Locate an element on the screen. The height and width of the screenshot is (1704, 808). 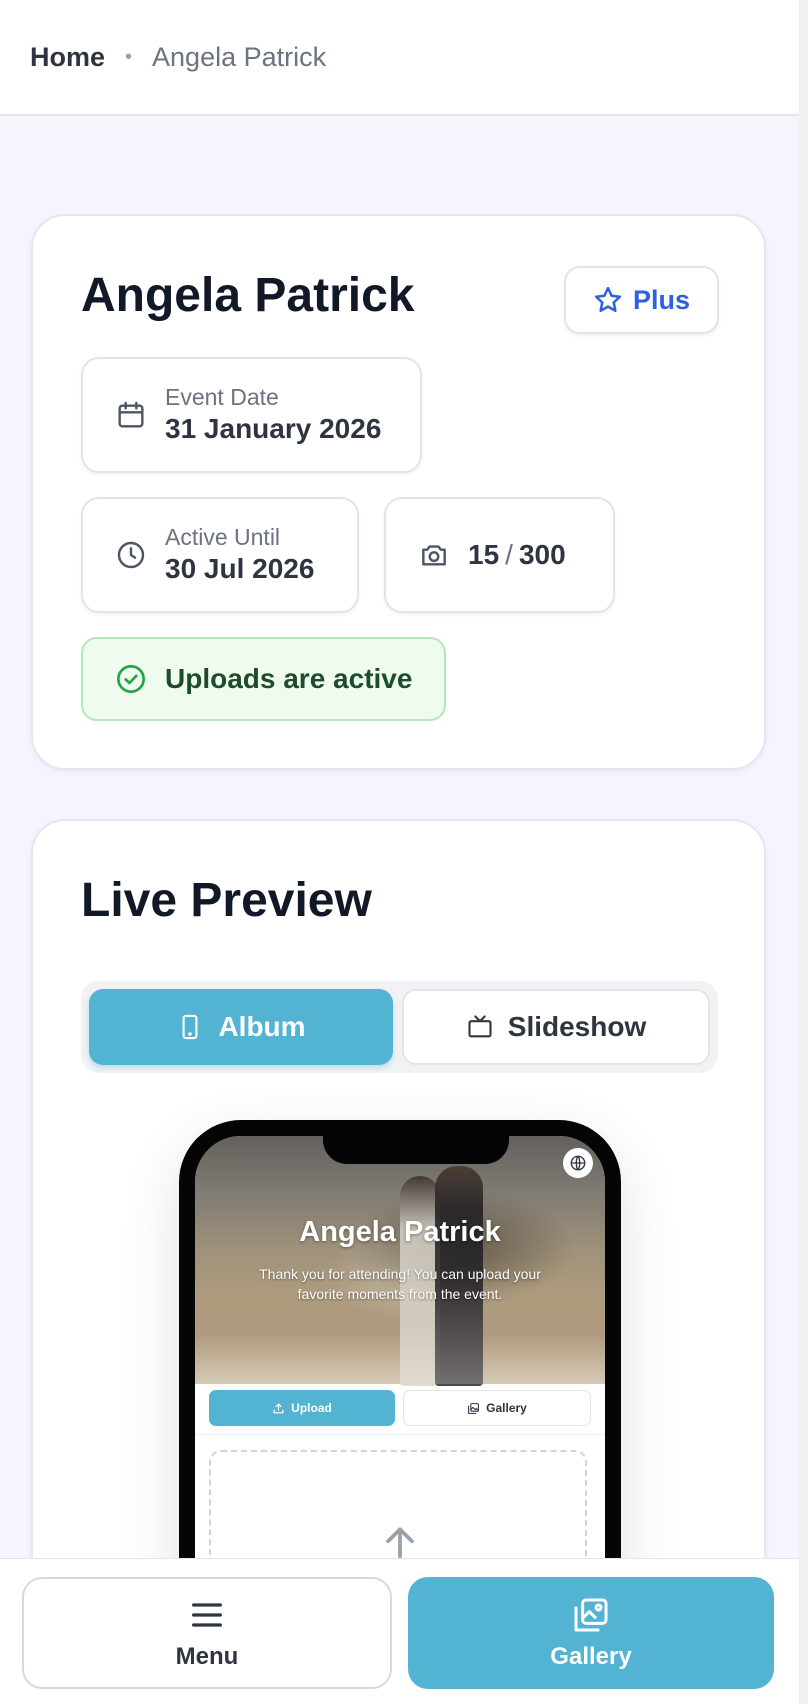
menu-button: Menu is located at coordinates (207, 1633).